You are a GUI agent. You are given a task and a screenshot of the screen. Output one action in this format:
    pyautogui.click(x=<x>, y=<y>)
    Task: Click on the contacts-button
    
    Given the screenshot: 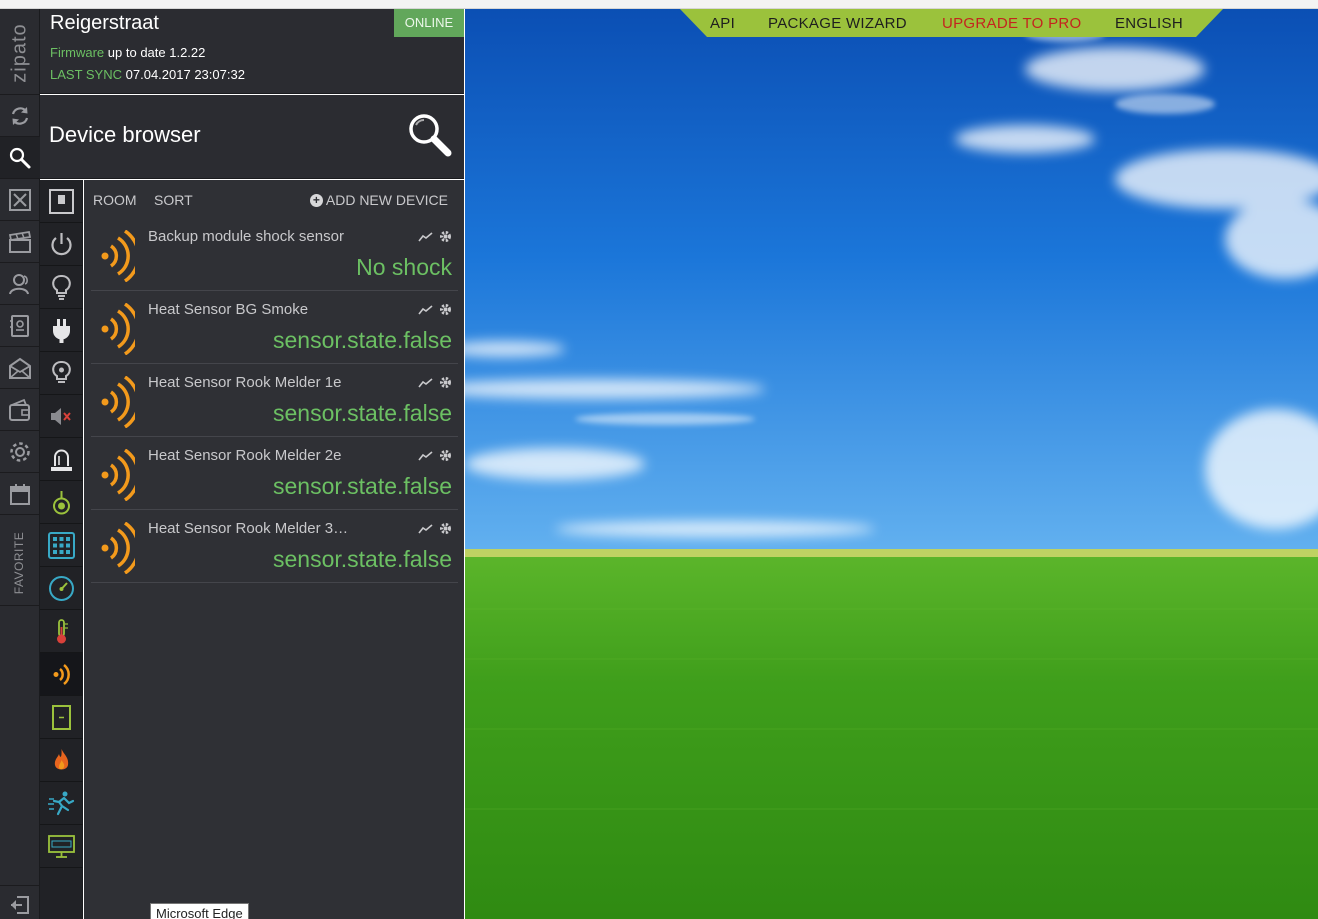 What is the action you would take?
    pyautogui.click(x=20, y=326)
    